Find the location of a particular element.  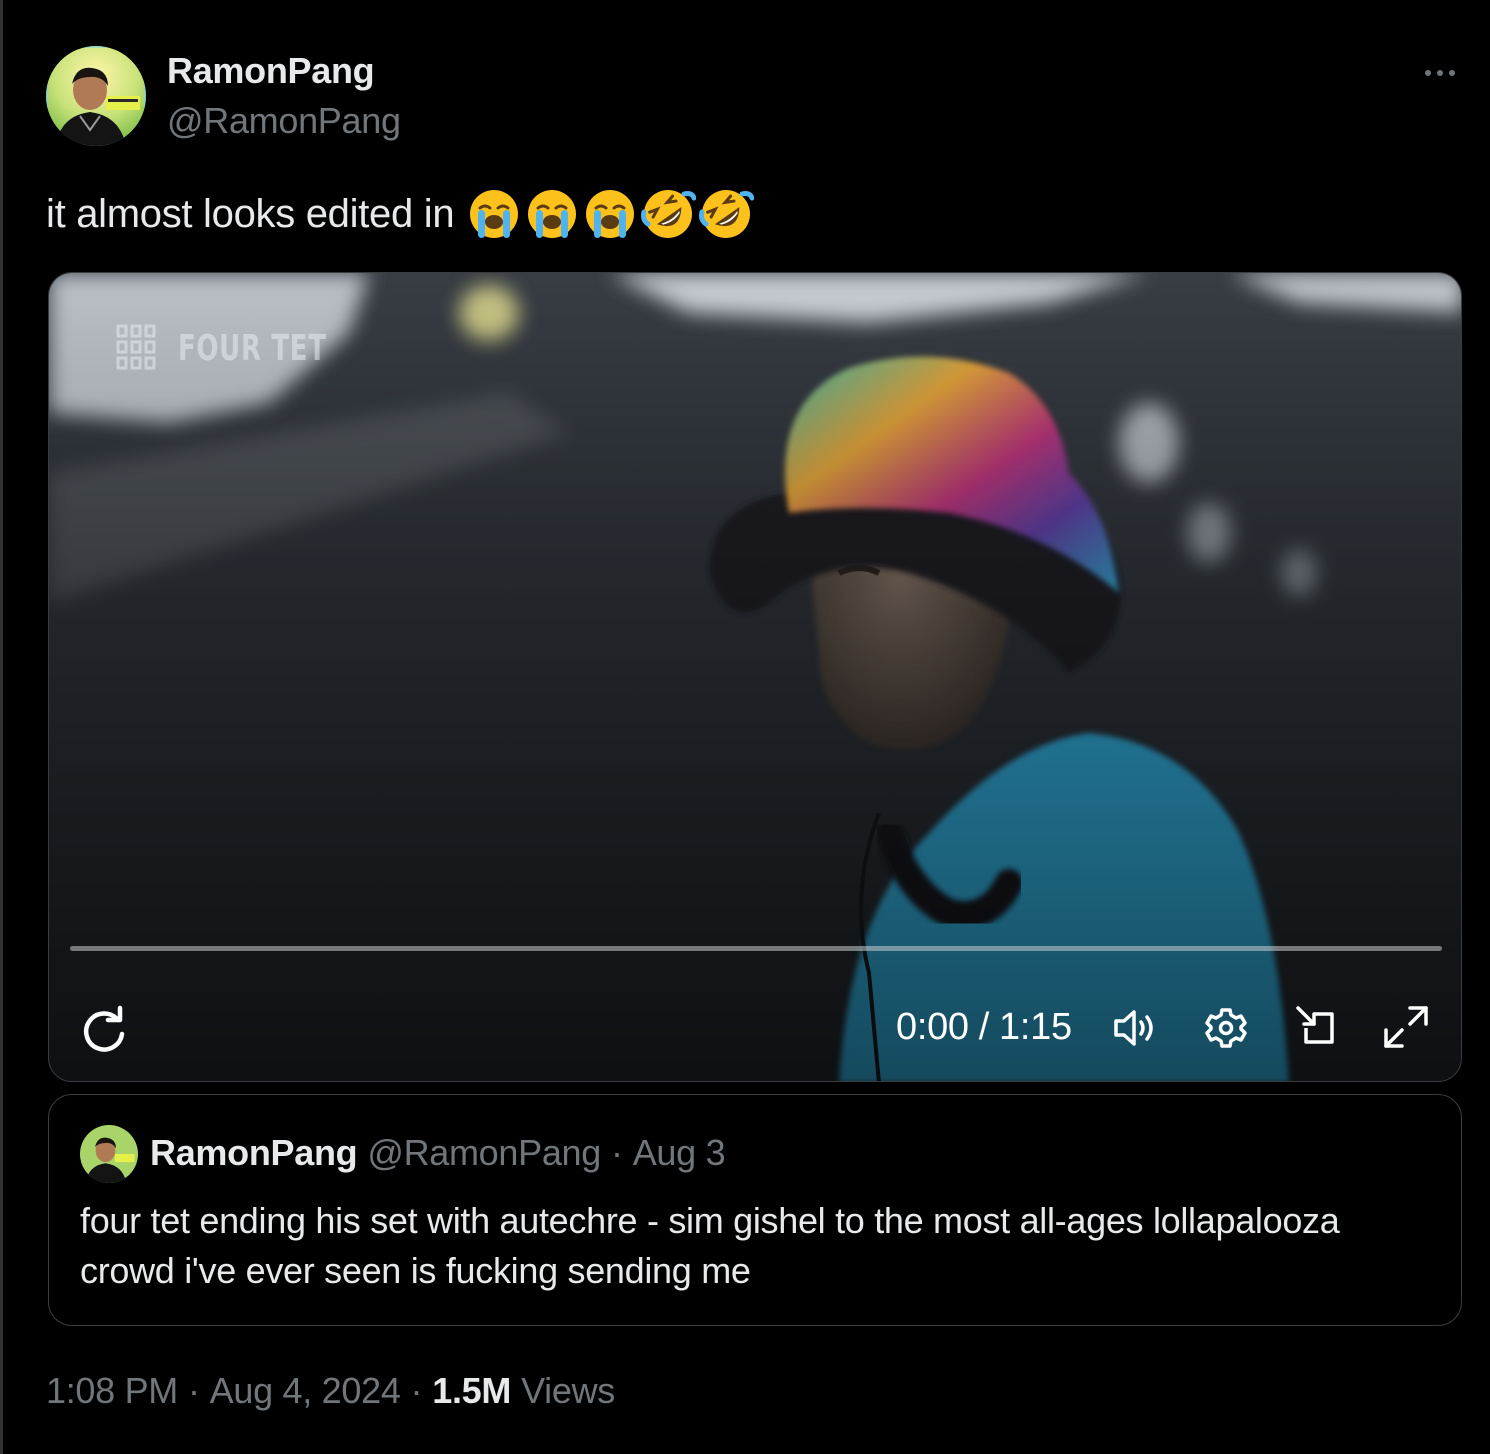

fullscreen-icon is located at coordinates (1406, 1028).